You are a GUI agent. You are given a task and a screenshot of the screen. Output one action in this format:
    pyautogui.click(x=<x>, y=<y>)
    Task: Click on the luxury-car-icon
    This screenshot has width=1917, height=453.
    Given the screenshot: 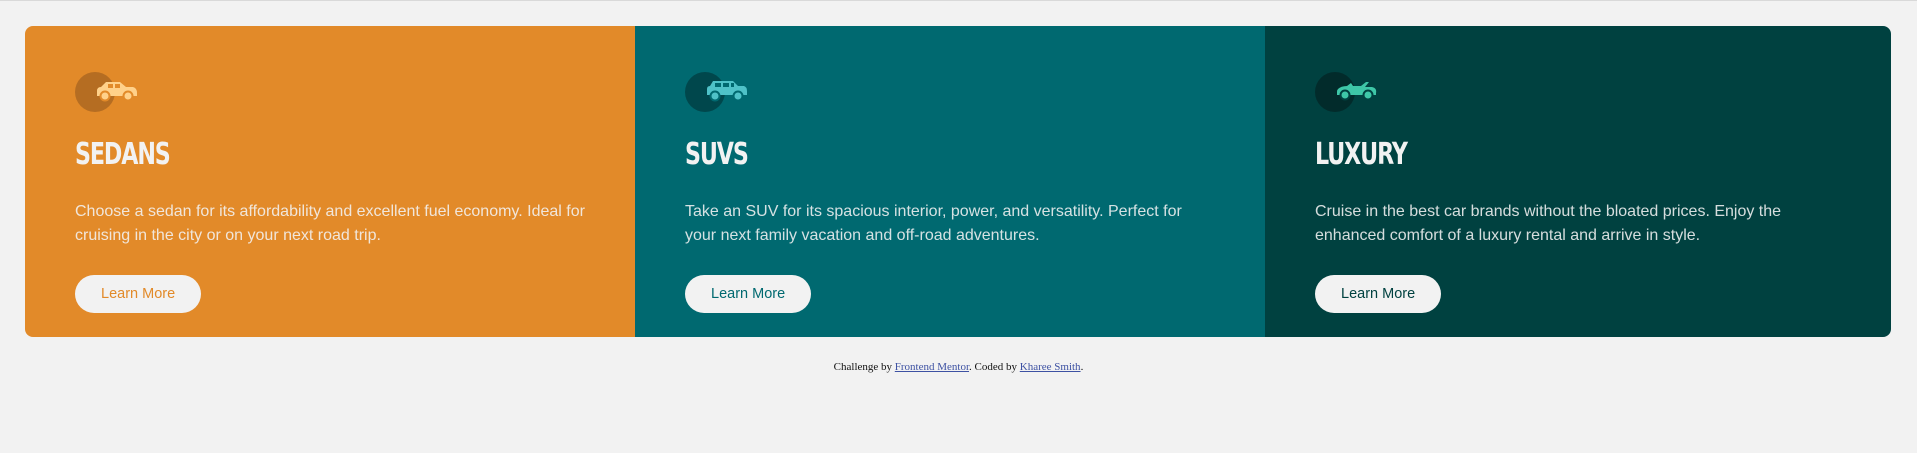 What is the action you would take?
    pyautogui.click(x=1348, y=93)
    